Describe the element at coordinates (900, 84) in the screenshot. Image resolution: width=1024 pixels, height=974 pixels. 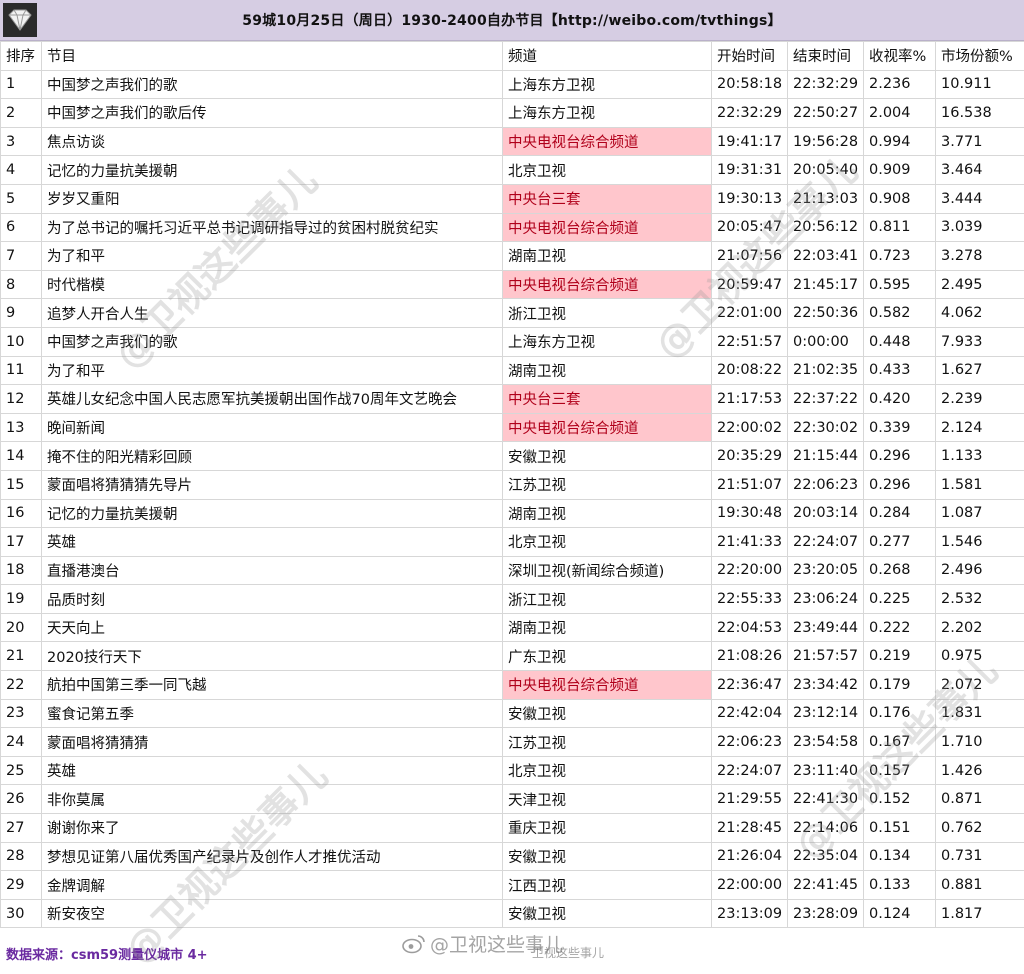
I see `cell-rating: 2.236` at that location.